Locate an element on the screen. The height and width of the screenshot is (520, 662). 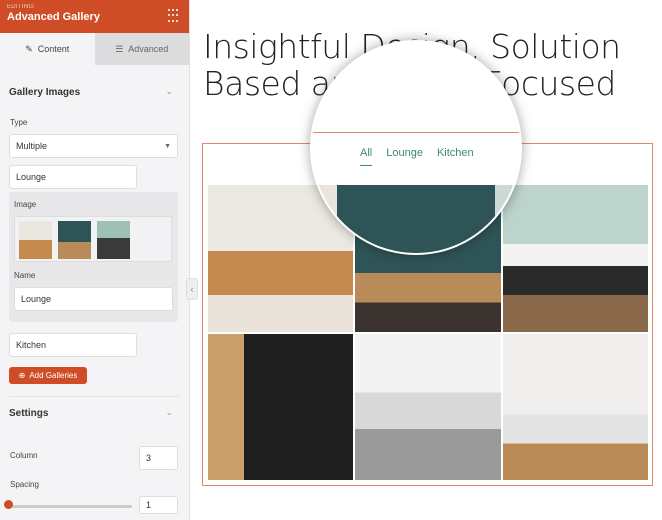
settings-heading: Settings is located at coordinates (28, 413).